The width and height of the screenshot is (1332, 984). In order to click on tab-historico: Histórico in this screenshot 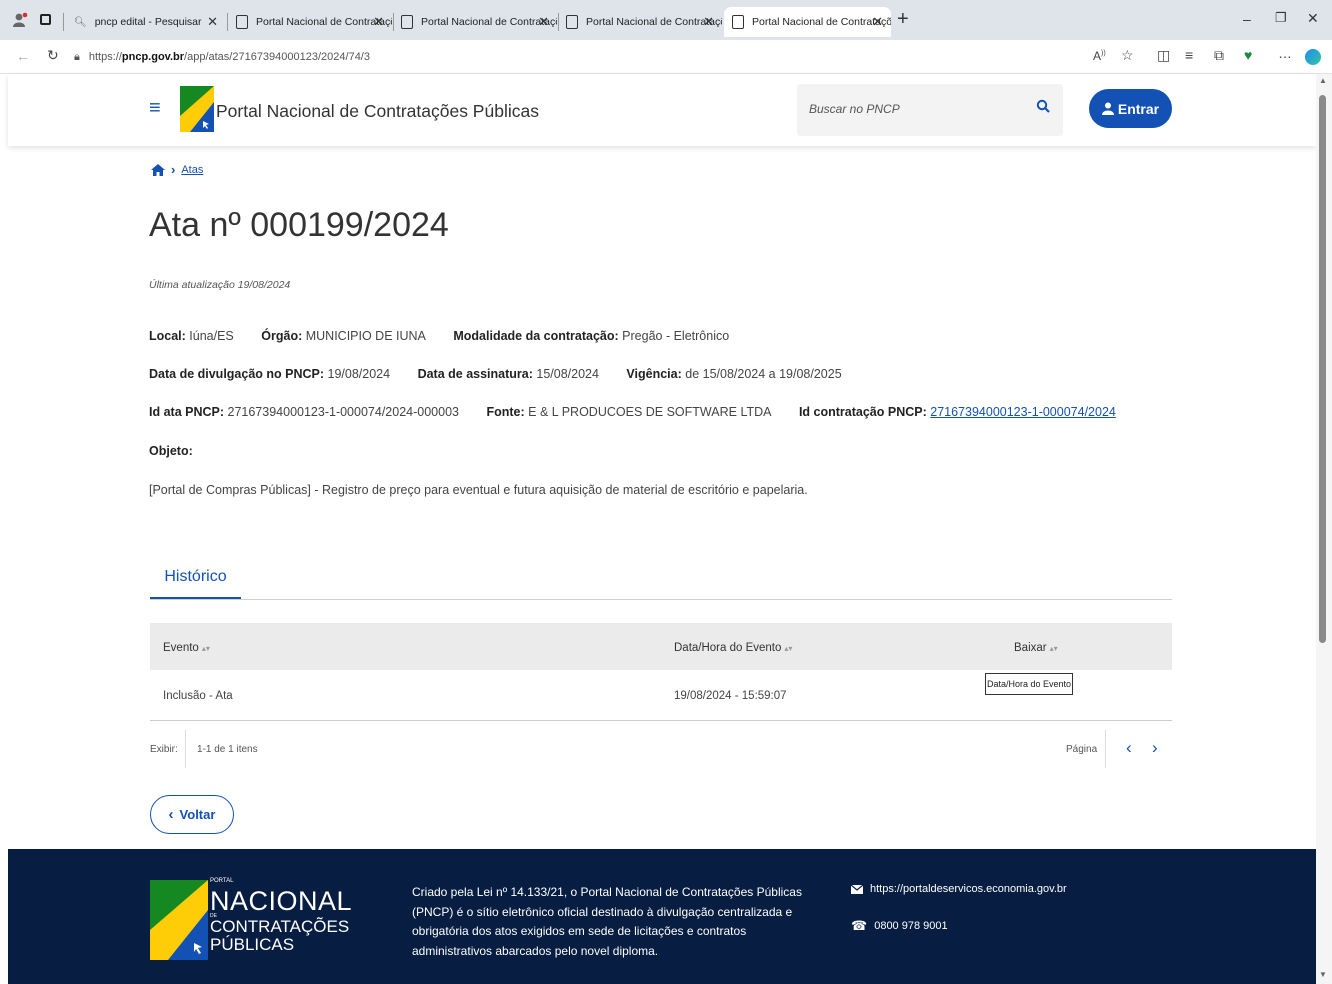, I will do `click(195, 578)`.